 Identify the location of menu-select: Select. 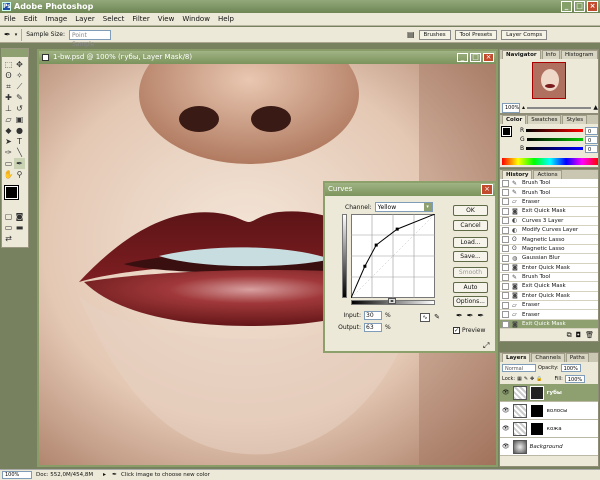
(114, 19).